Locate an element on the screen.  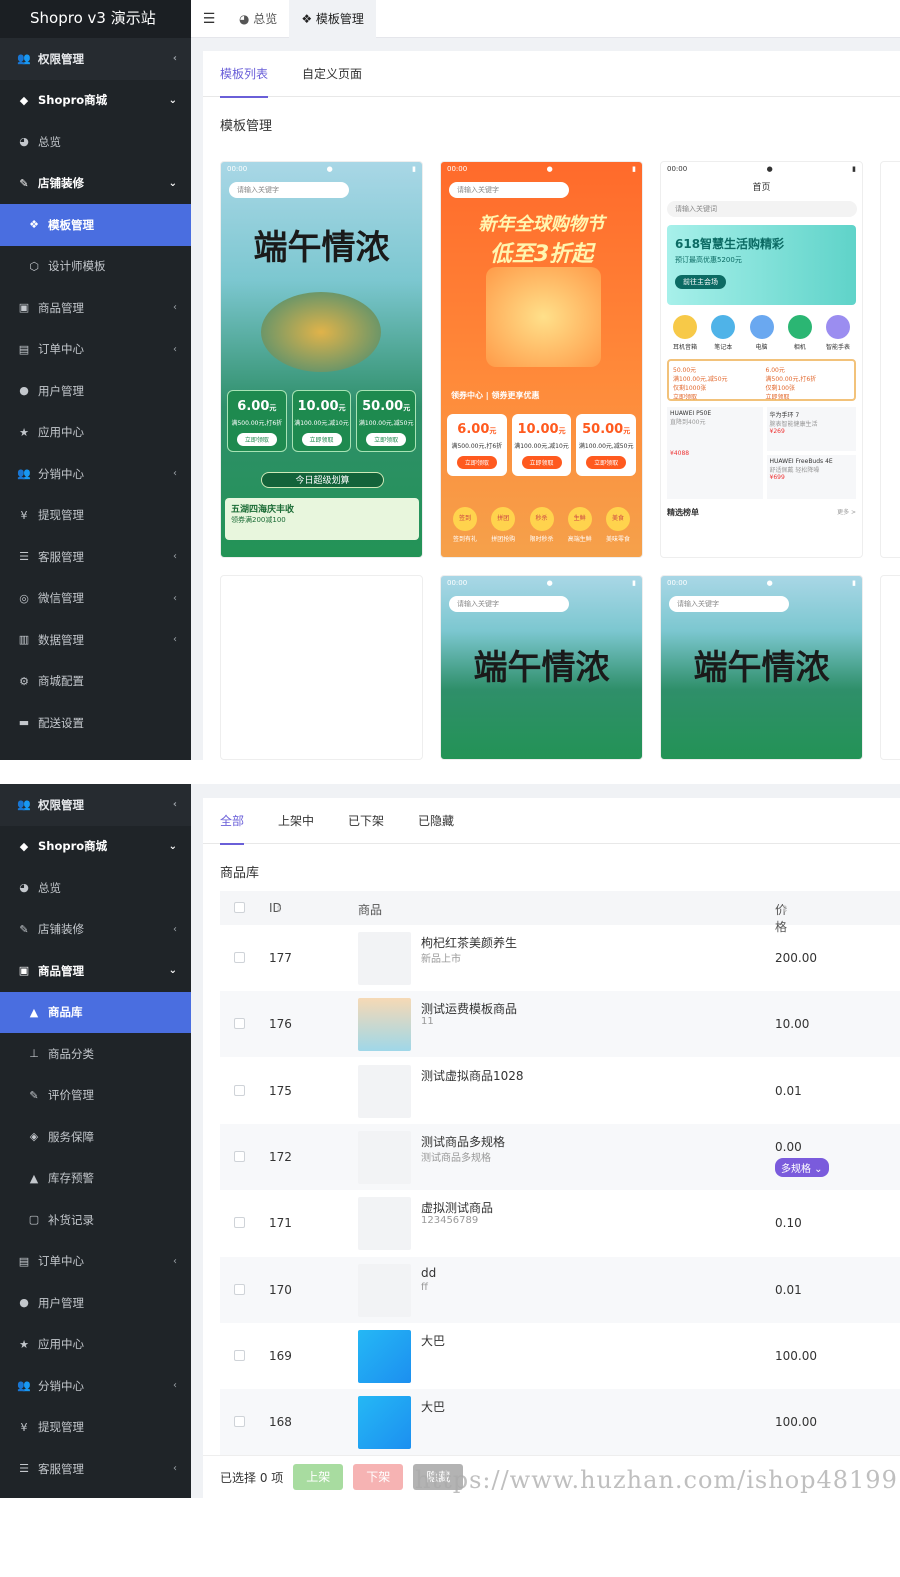
table-row: 168 大巴 100.00 is located at coordinates (560, 1422).